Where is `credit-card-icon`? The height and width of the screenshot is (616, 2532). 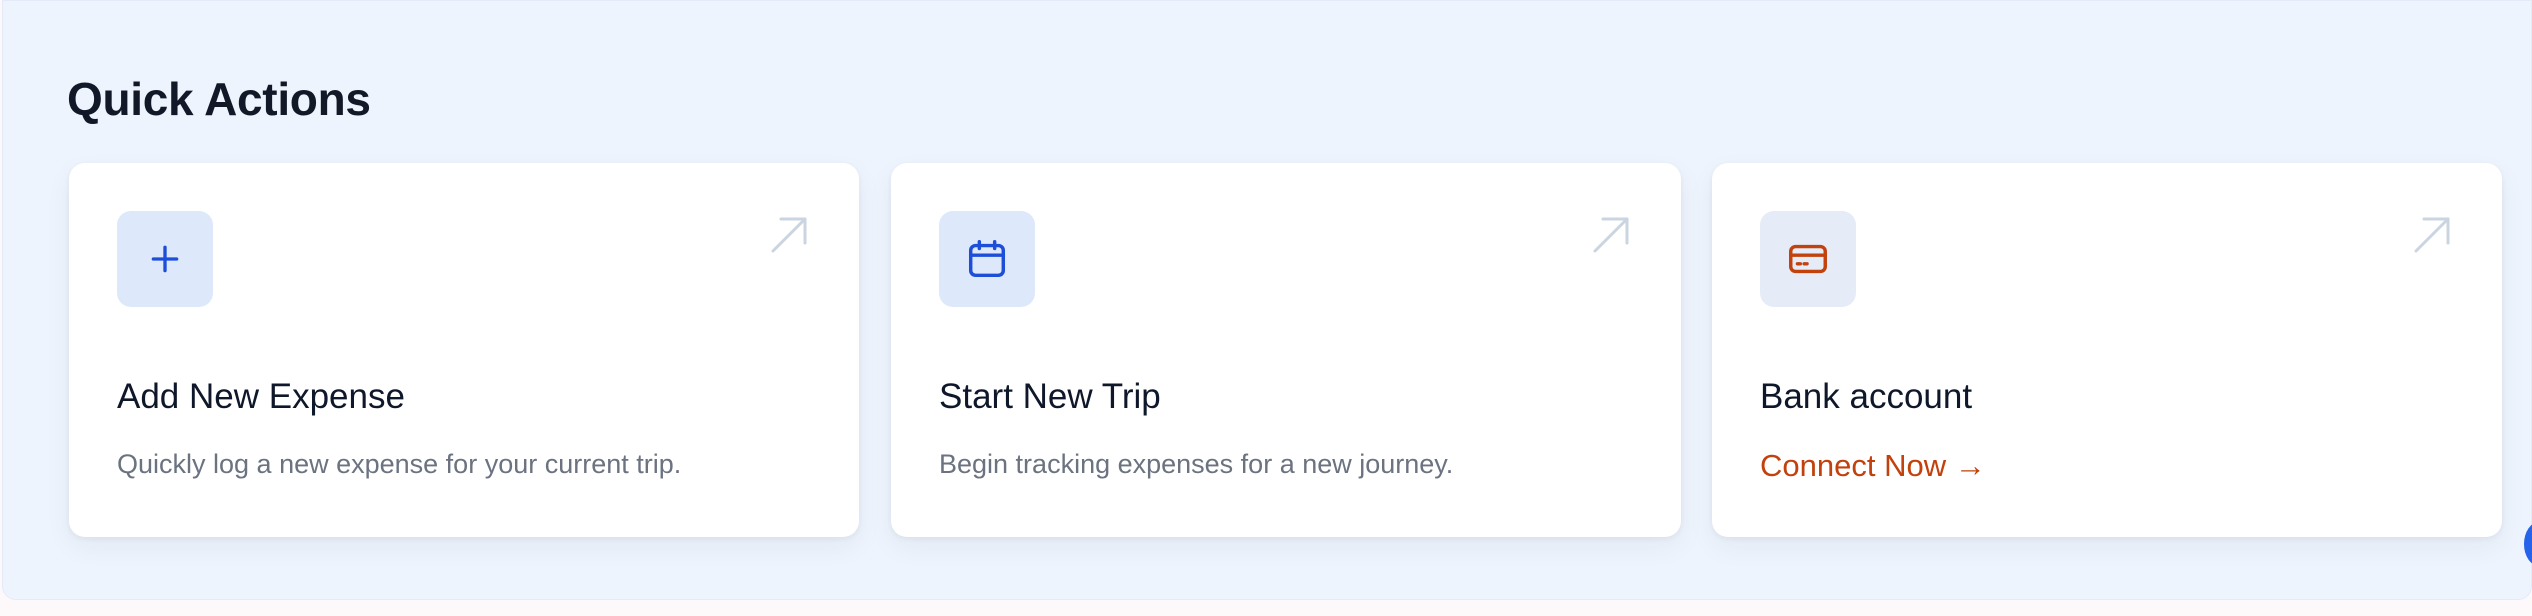 credit-card-icon is located at coordinates (1808, 259).